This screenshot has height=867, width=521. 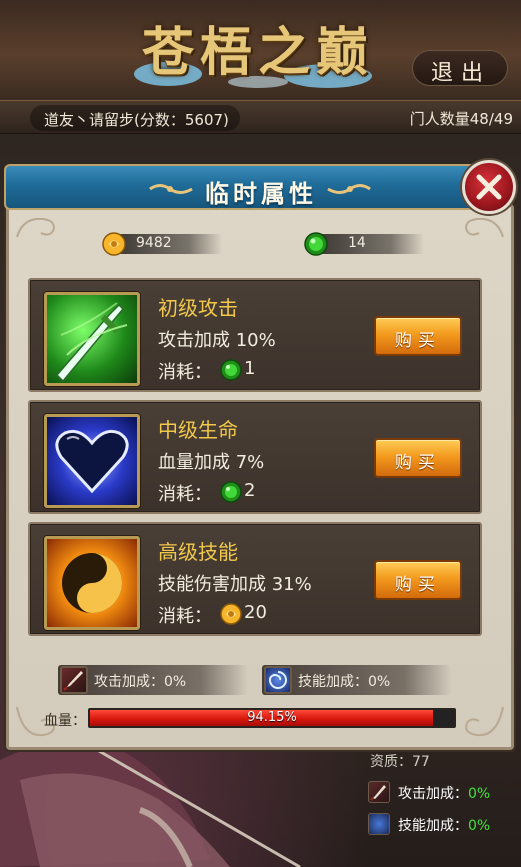 I want to click on hp-label: 血量：, so click(x=65, y=721).